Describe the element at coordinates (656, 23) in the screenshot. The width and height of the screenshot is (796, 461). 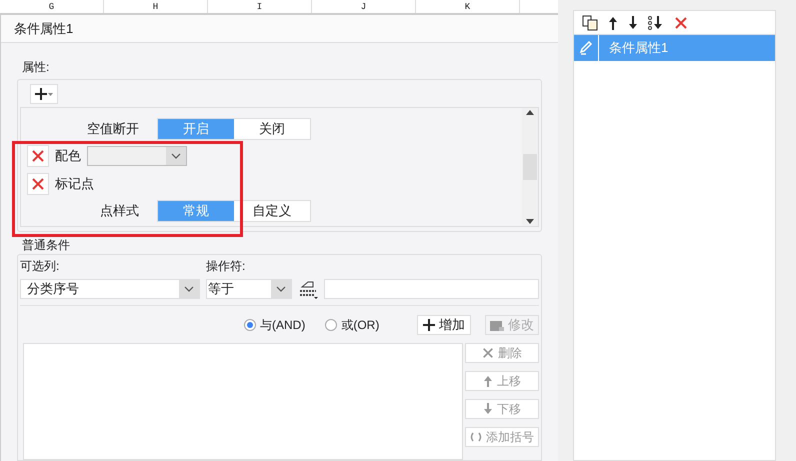
I see `move-bottom-icon` at that location.